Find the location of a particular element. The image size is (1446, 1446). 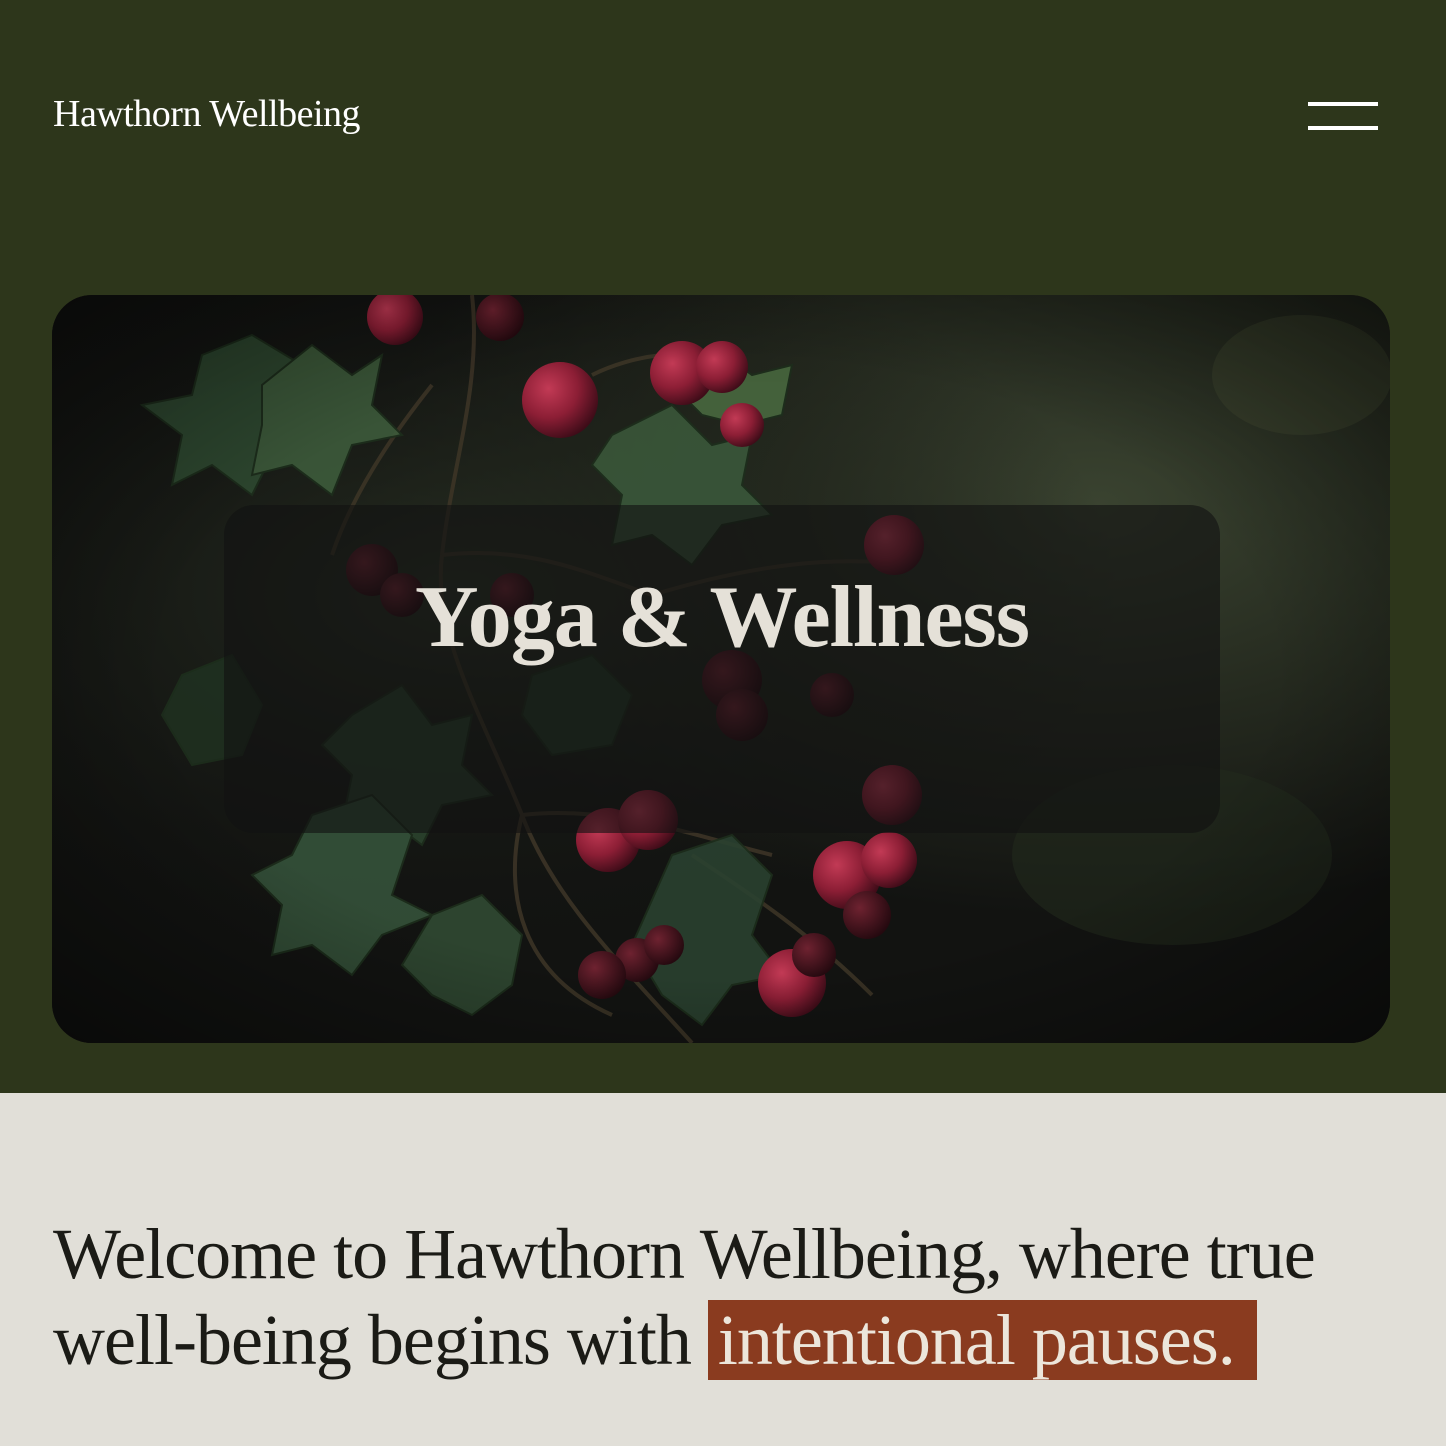

menu-bar-bottom is located at coordinates (1343, 128).